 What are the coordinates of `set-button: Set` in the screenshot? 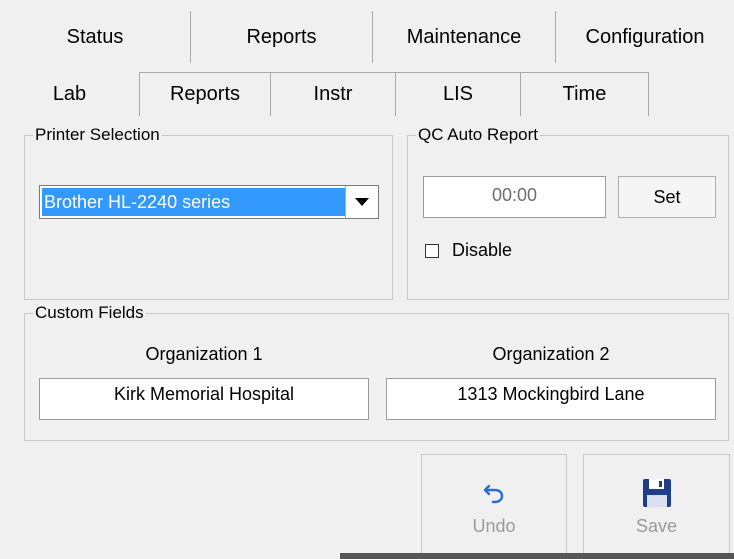 It's located at (667, 197).